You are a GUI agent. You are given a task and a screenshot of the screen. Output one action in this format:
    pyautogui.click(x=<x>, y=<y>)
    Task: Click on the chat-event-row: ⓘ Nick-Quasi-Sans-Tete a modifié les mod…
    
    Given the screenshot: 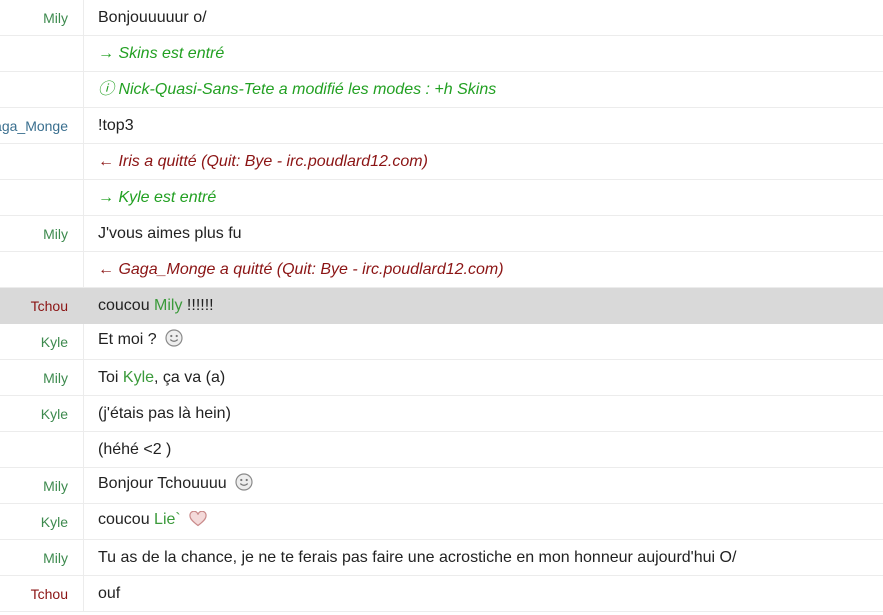 What is the action you would take?
    pyautogui.click(x=441, y=90)
    